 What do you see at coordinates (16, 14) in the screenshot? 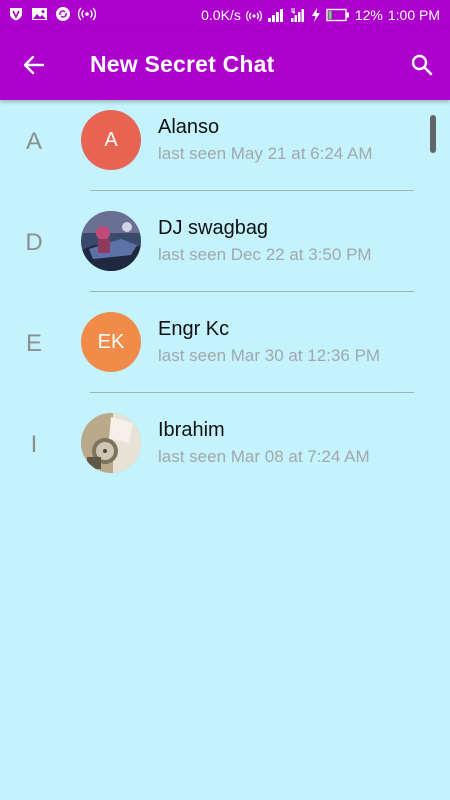
I see `vpn-shield-icon` at bounding box center [16, 14].